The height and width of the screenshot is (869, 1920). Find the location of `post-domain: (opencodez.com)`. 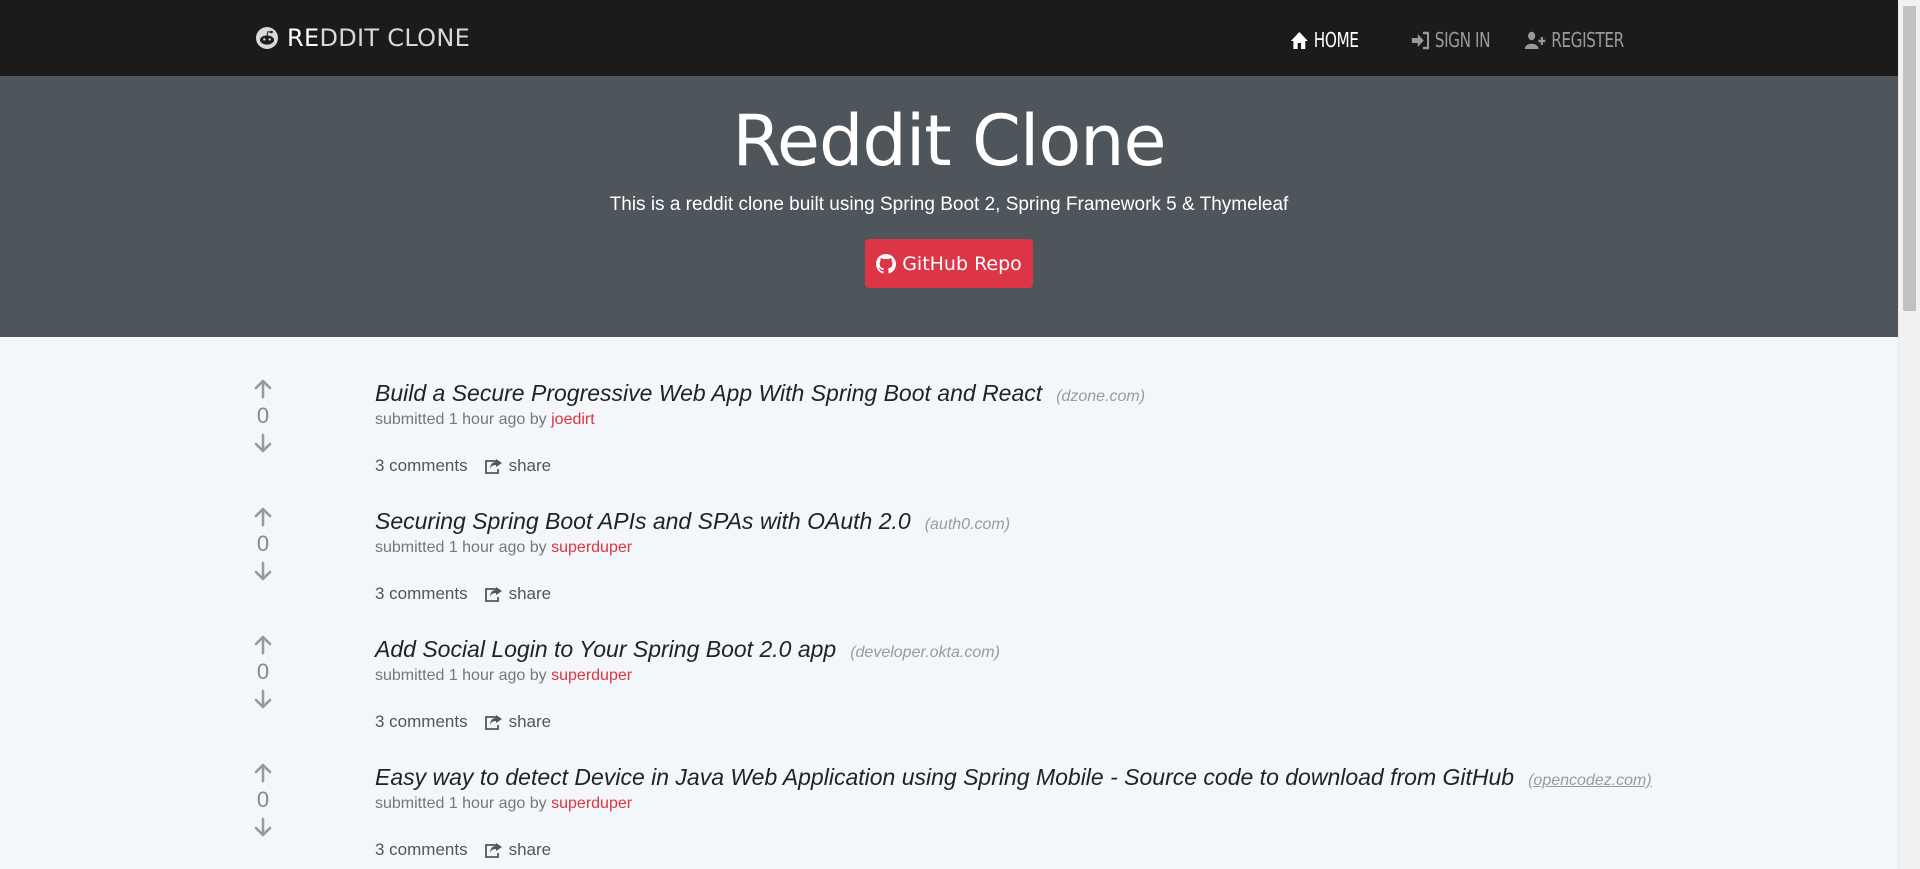

post-domain: (opencodez.com) is located at coordinates (1590, 780).